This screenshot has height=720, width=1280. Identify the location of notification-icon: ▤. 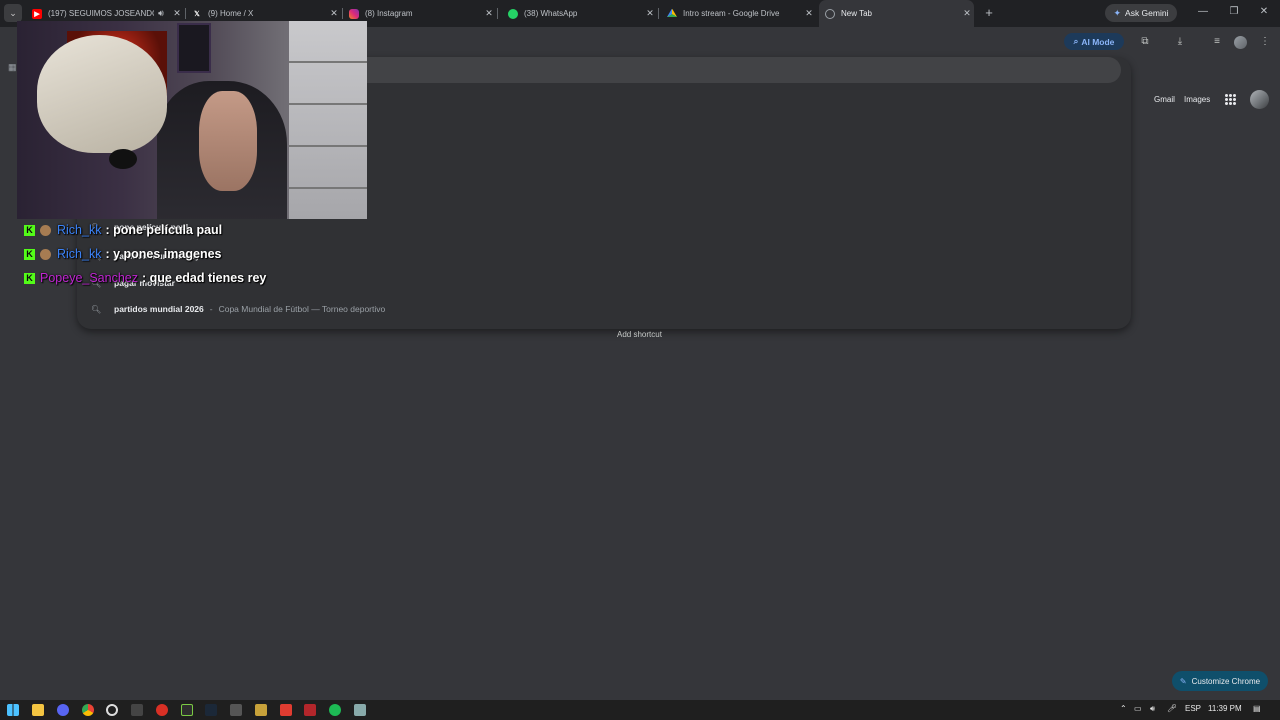
(1257, 708).